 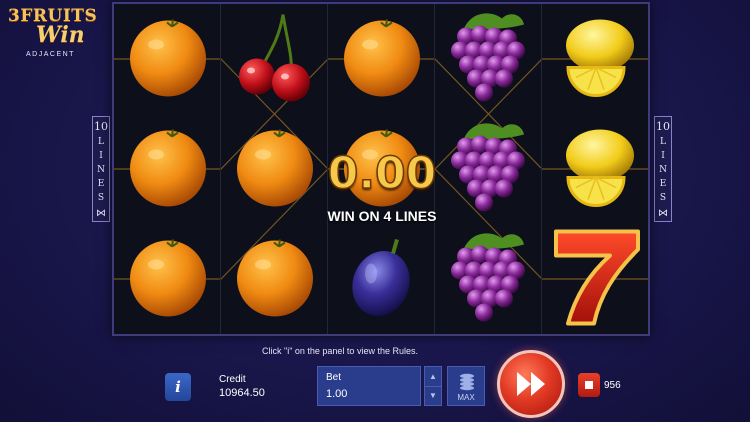 I want to click on logo-subtitle: Win, so click(x=60, y=35).